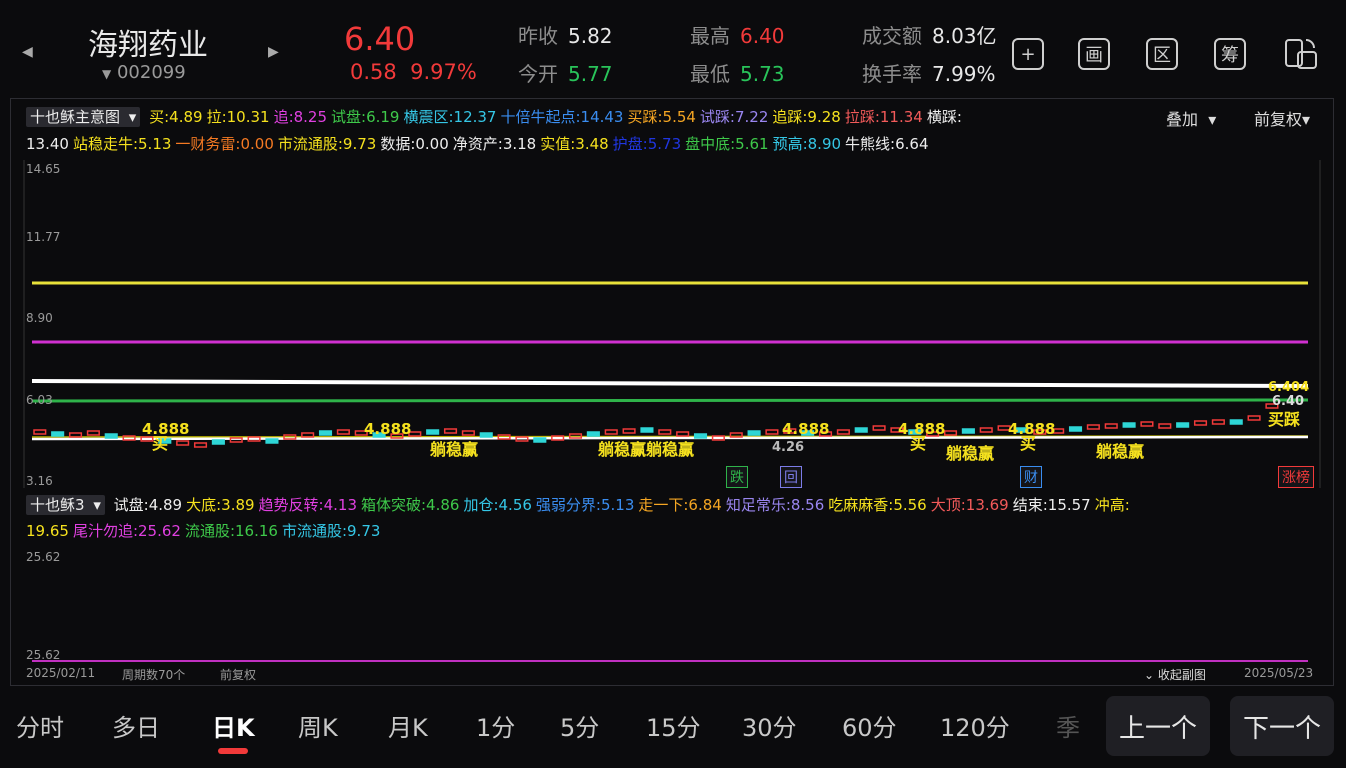 The width and height of the screenshot is (1346, 768). Describe the element at coordinates (806, 117) in the screenshot. I see `indicator-value: 追踩:9.28` at that location.